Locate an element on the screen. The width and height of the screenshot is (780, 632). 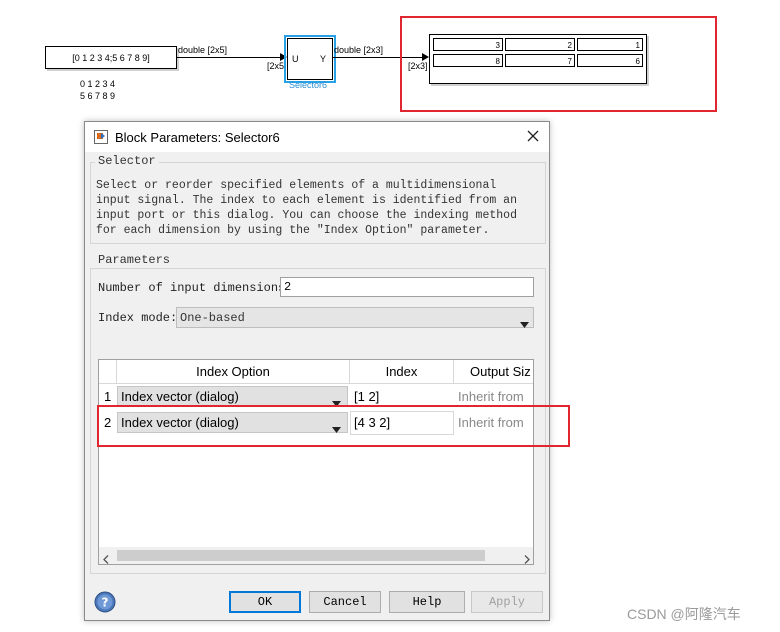
dialog-title: Block Parameters: Selector6 is located at coordinates (197, 137).